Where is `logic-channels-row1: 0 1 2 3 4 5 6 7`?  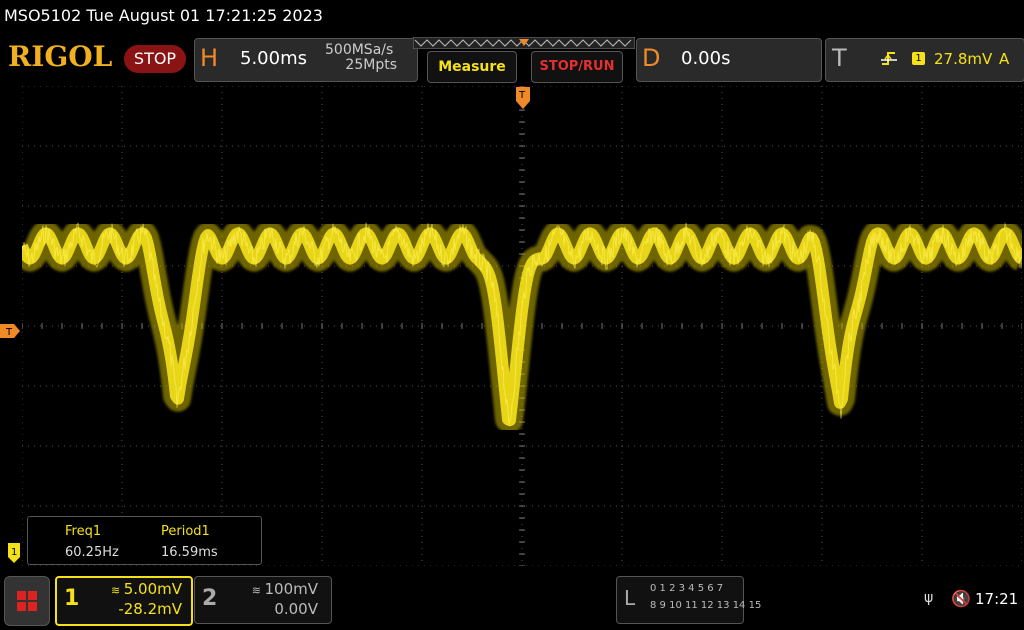
logic-channels-row1: 0 1 2 3 4 5 6 7 is located at coordinates (687, 588).